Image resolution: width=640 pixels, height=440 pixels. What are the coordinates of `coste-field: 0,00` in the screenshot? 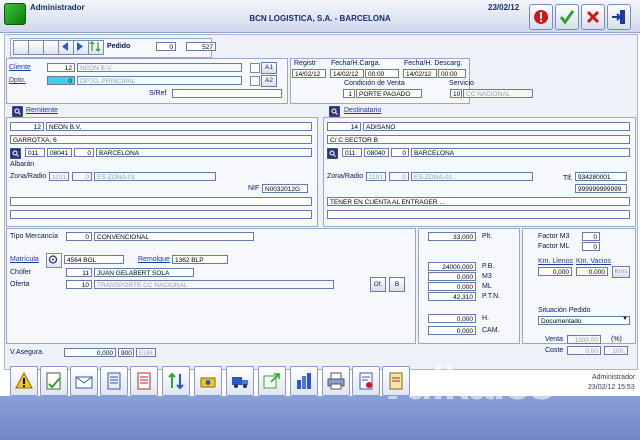 It's located at (584, 350).